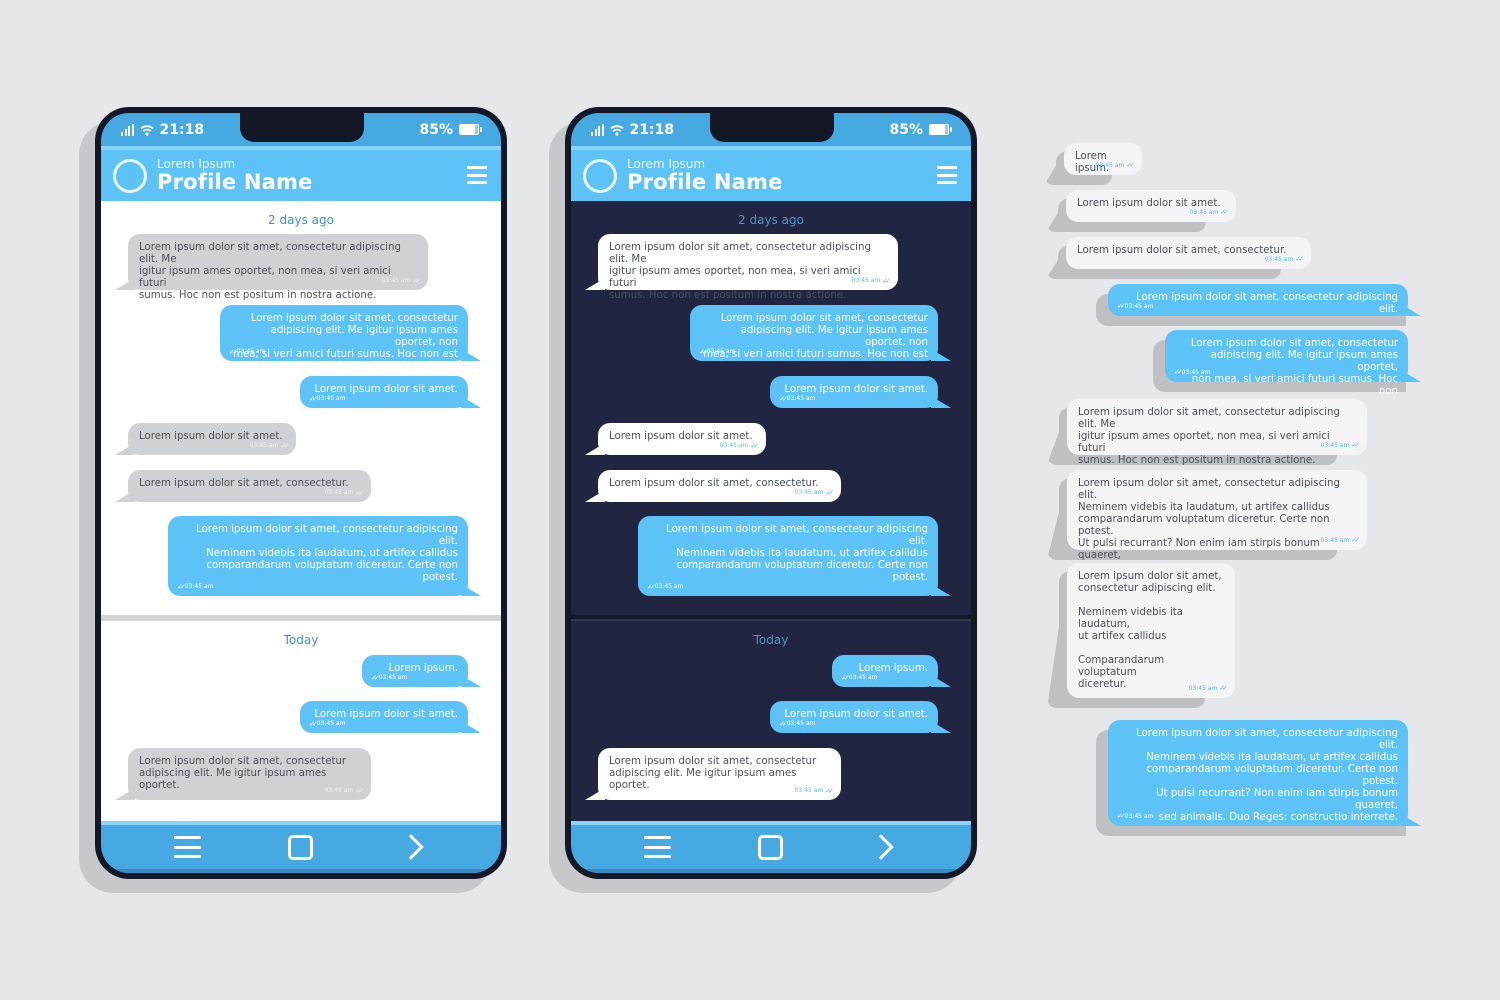 The width and height of the screenshot is (1500, 1000). Describe the element at coordinates (771, 640) in the screenshot. I see `date-label: Today` at that location.